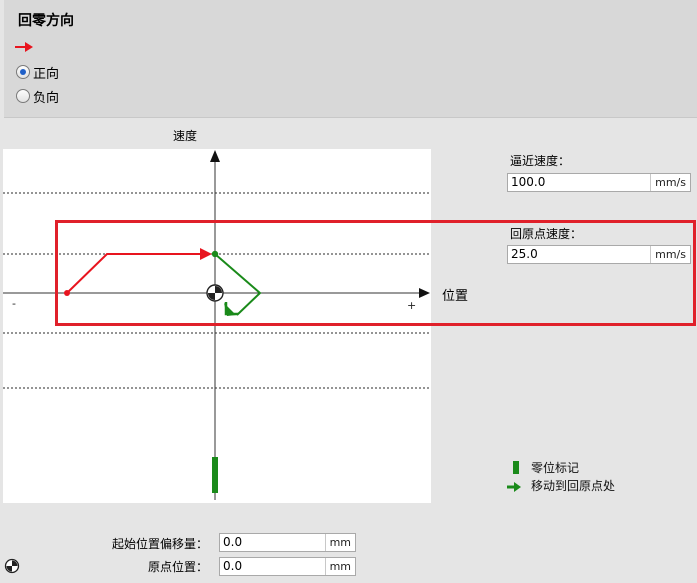 The height and width of the screenshot is (583, 697). What do you see at coordinates (12, 566) in the screenshot?
I see `home-position-icon` at bounding box center [12, 566].